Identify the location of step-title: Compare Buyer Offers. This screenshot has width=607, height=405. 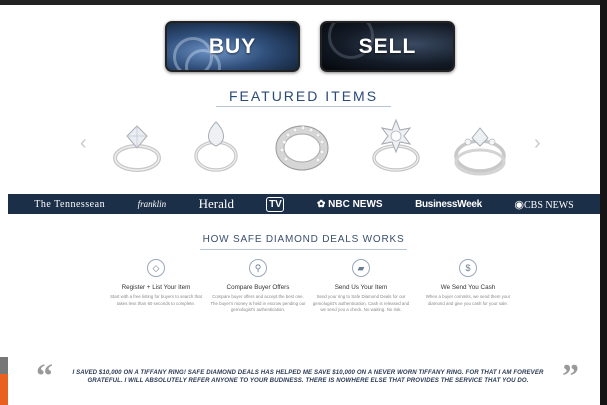
(258, 287).